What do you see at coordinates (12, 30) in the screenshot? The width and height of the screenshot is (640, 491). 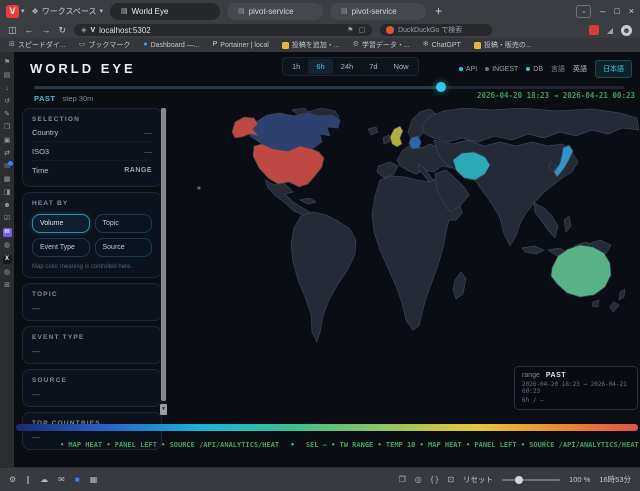 I see `panel-toggle-icon: ◫` at bounding box center [12, 30].